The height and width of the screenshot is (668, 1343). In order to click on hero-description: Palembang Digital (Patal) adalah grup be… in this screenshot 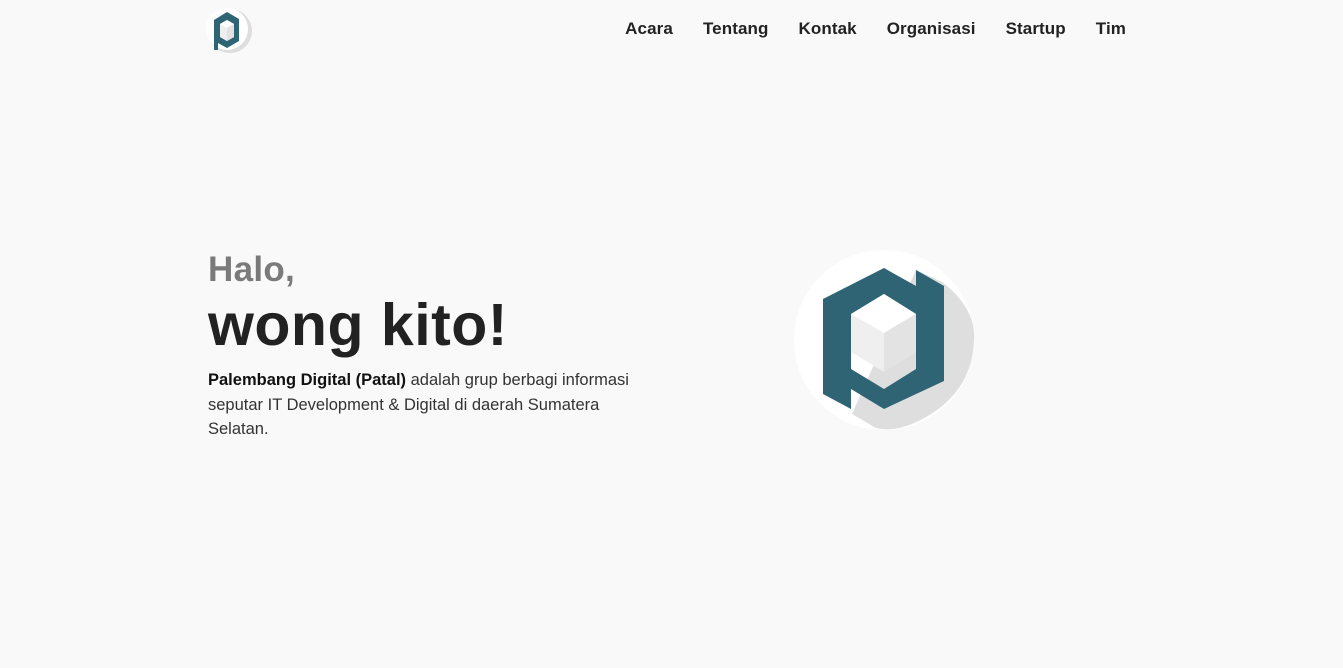, I will do `click(428, 405)`.